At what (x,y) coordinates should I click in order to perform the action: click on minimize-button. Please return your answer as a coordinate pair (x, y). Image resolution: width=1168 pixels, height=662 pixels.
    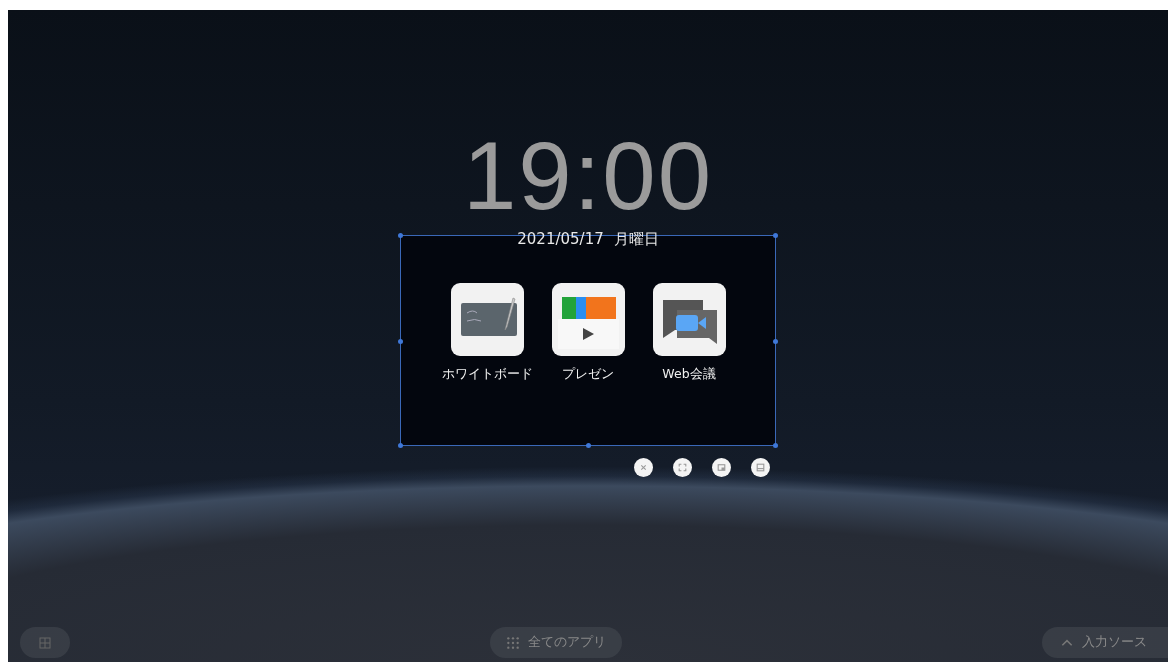
    Looking at the image, I should click on (760, 467).